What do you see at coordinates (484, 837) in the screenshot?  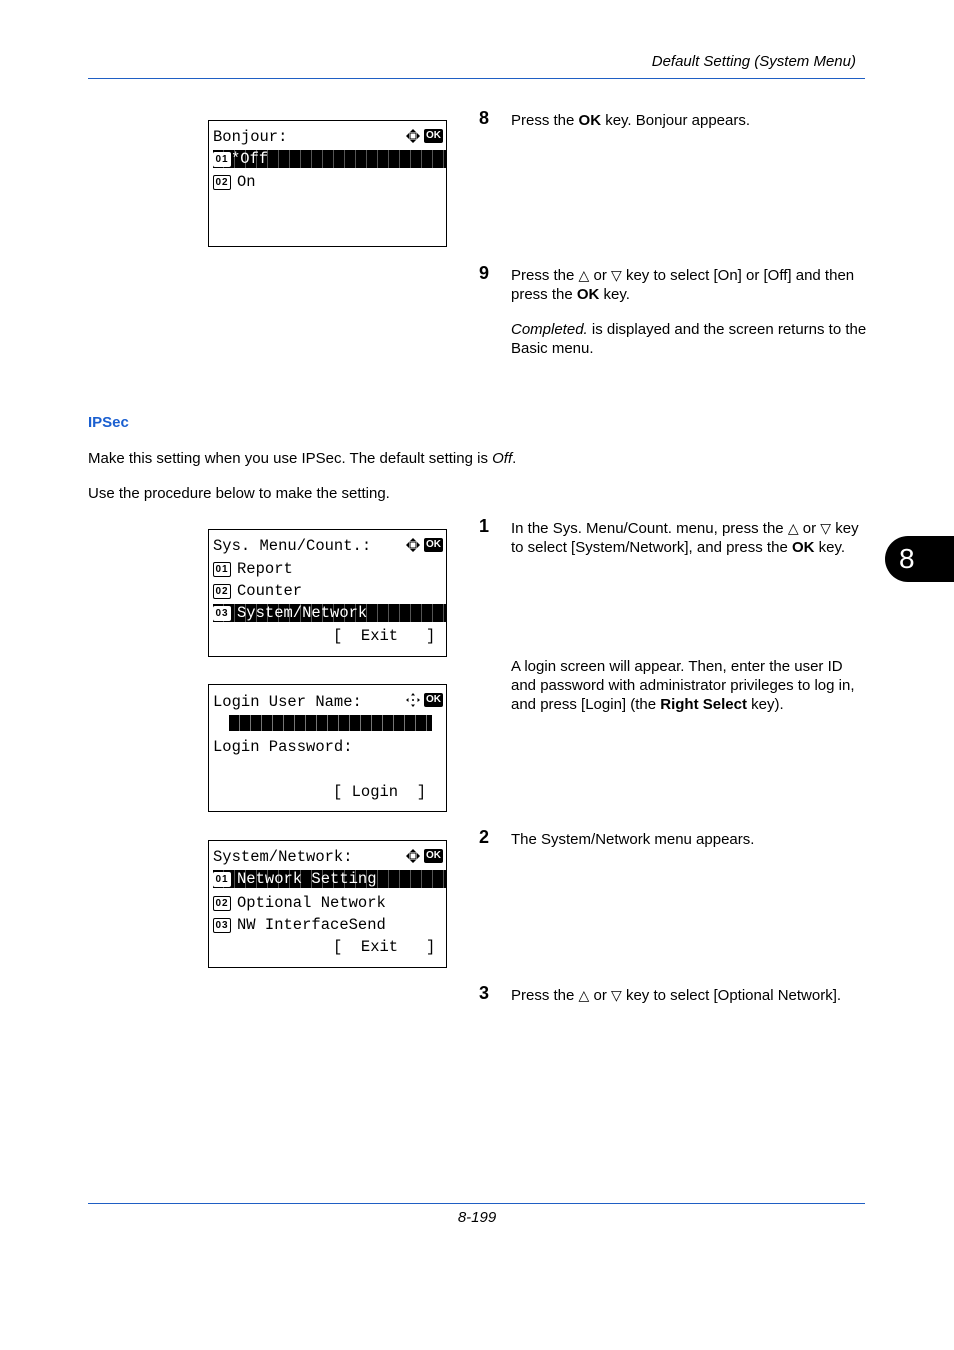 I see `step-number: 2` at bounding box center [484, 837].